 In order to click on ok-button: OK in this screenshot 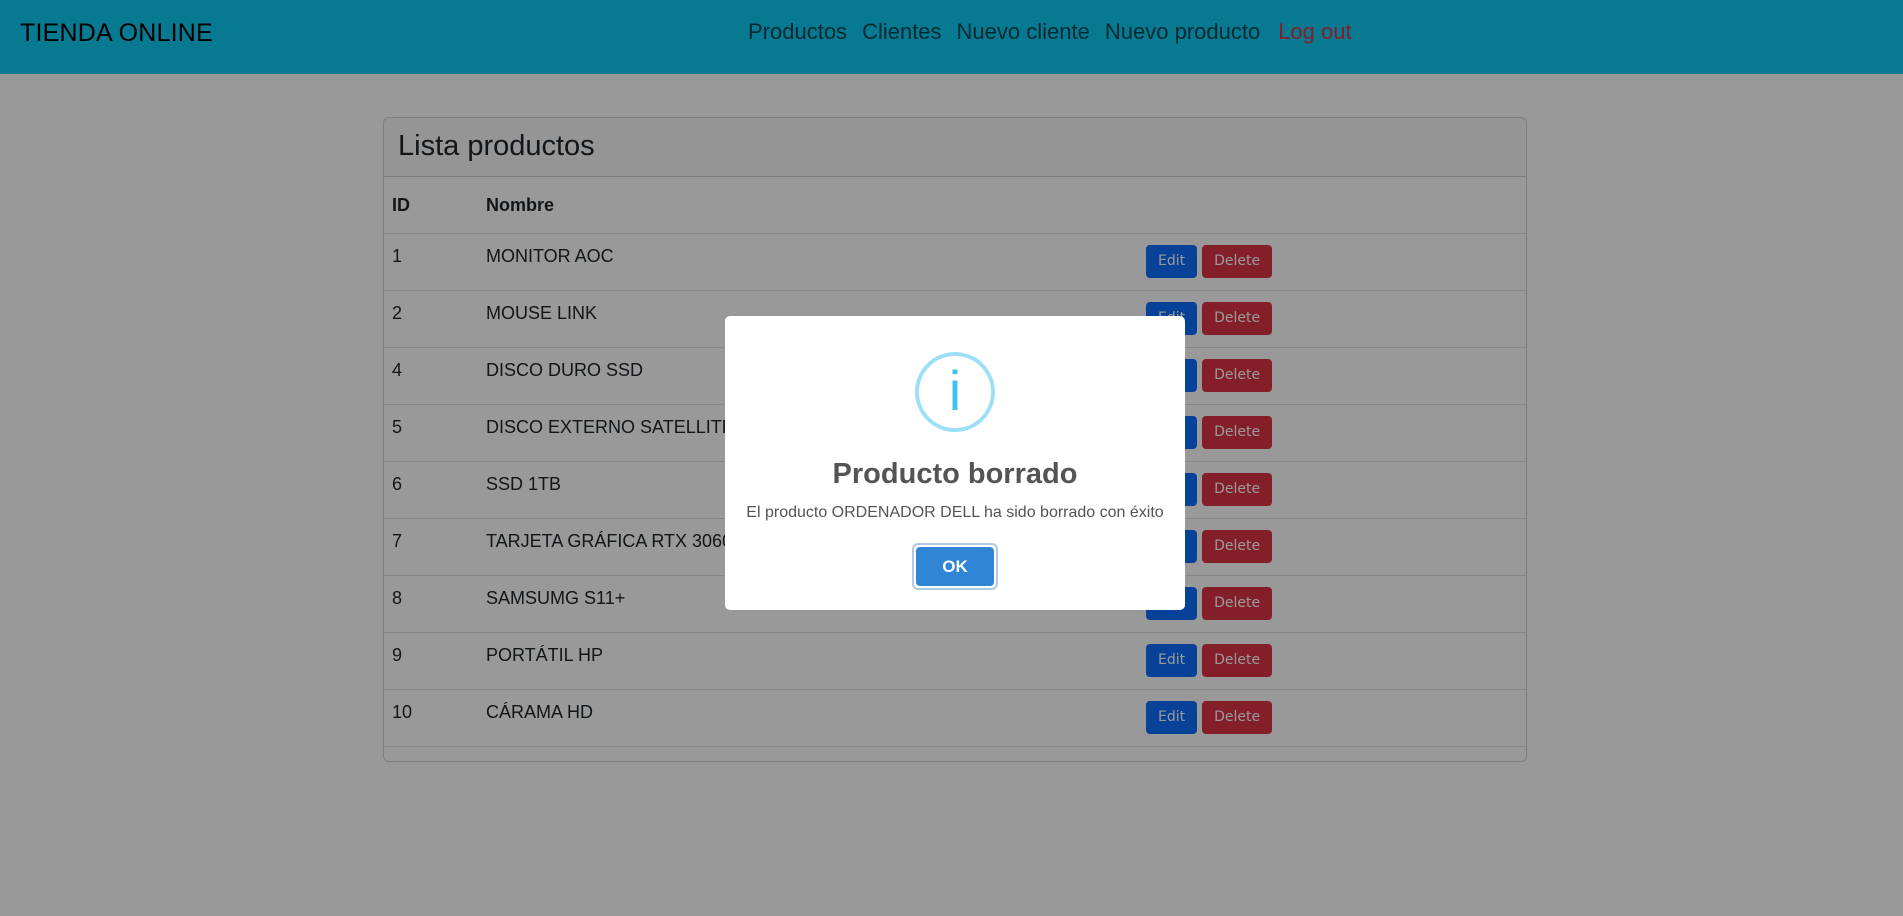, I will do `click(955, 566)`.